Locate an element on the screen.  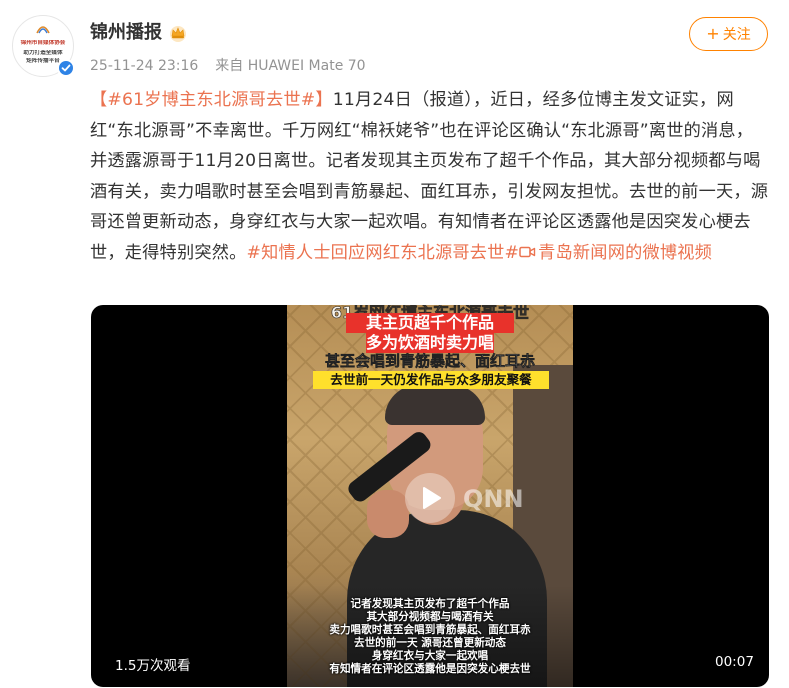
overlay-line: 甚至会唱到青筋暴起、面红耳赤 is located at coordinates (430, 361).